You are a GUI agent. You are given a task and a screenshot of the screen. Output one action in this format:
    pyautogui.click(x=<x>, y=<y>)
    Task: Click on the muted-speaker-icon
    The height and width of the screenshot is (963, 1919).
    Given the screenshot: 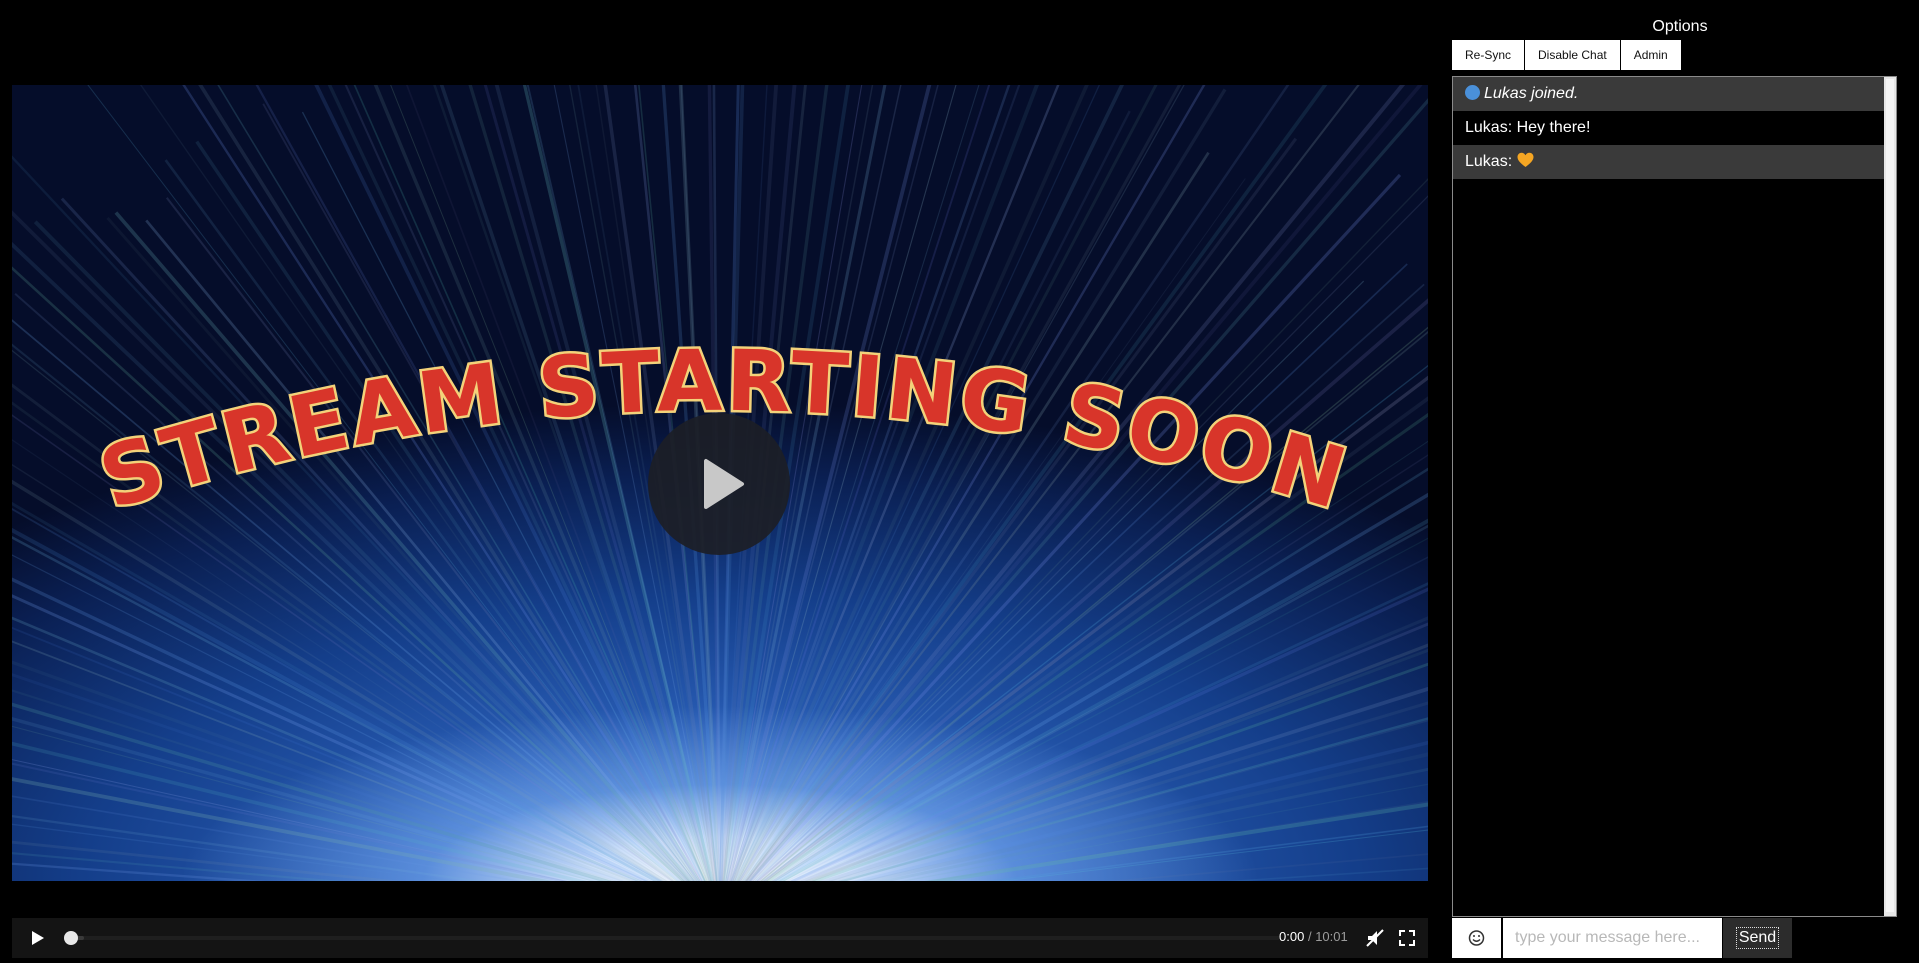 What is the action you would take?
    pyautogui.click(x=1375, y=938)
    